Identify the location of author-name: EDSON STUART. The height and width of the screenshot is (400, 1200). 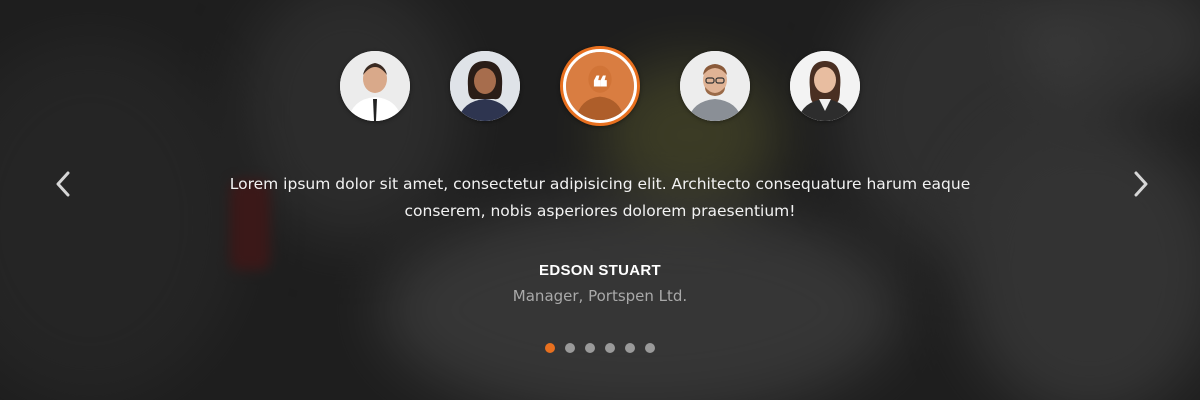
(600, 270).